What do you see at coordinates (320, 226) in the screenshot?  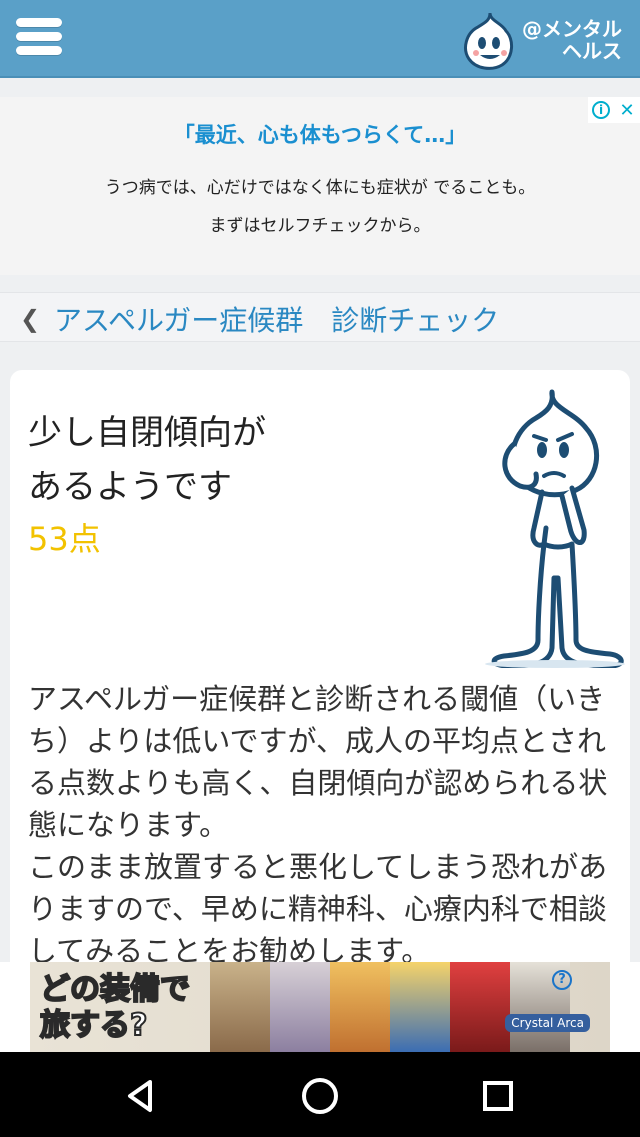 I see `ad-line-2: まずはセルフチェックから。` at bounding box center [320, 226].